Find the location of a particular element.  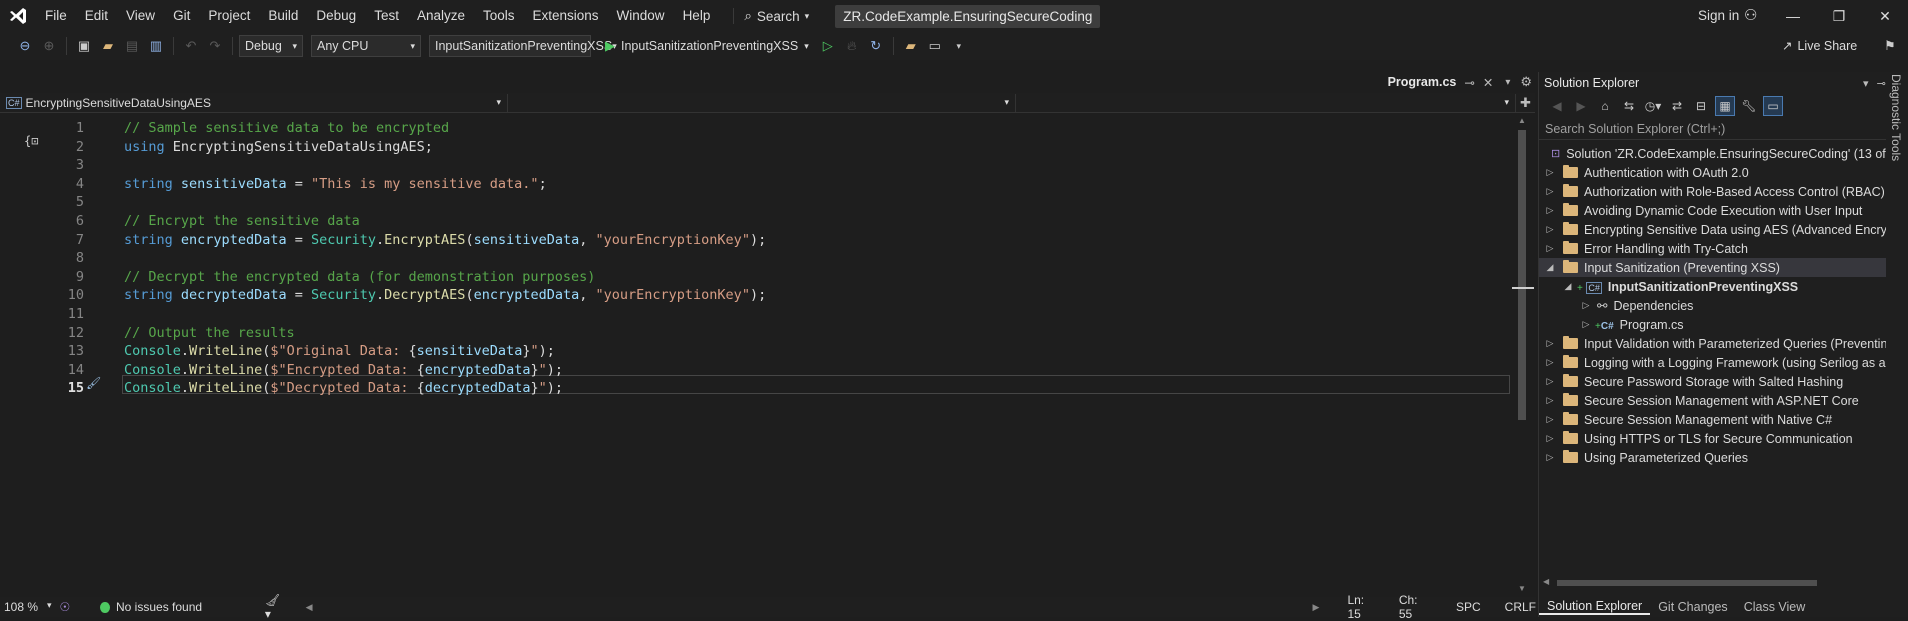

hot-reload-icon: 🔥︎ is located at coordinates (852, 46).